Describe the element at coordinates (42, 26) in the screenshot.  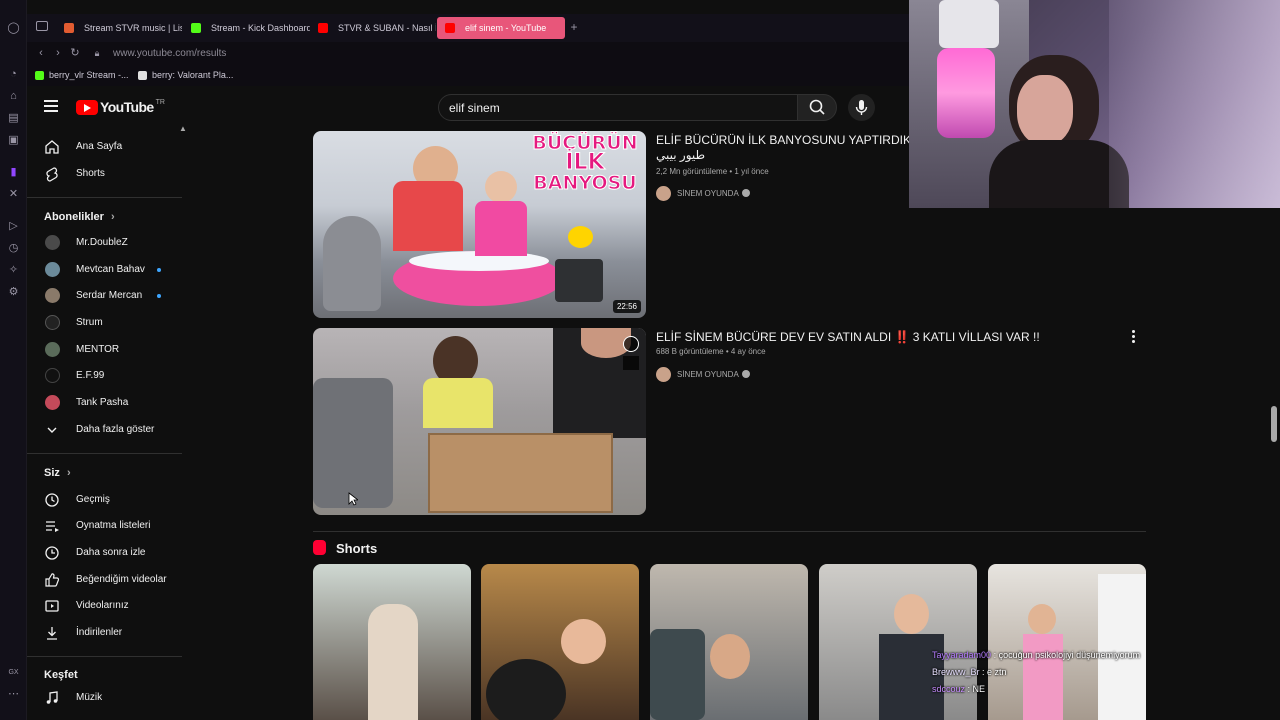
I see `workspace-icon` at that location.